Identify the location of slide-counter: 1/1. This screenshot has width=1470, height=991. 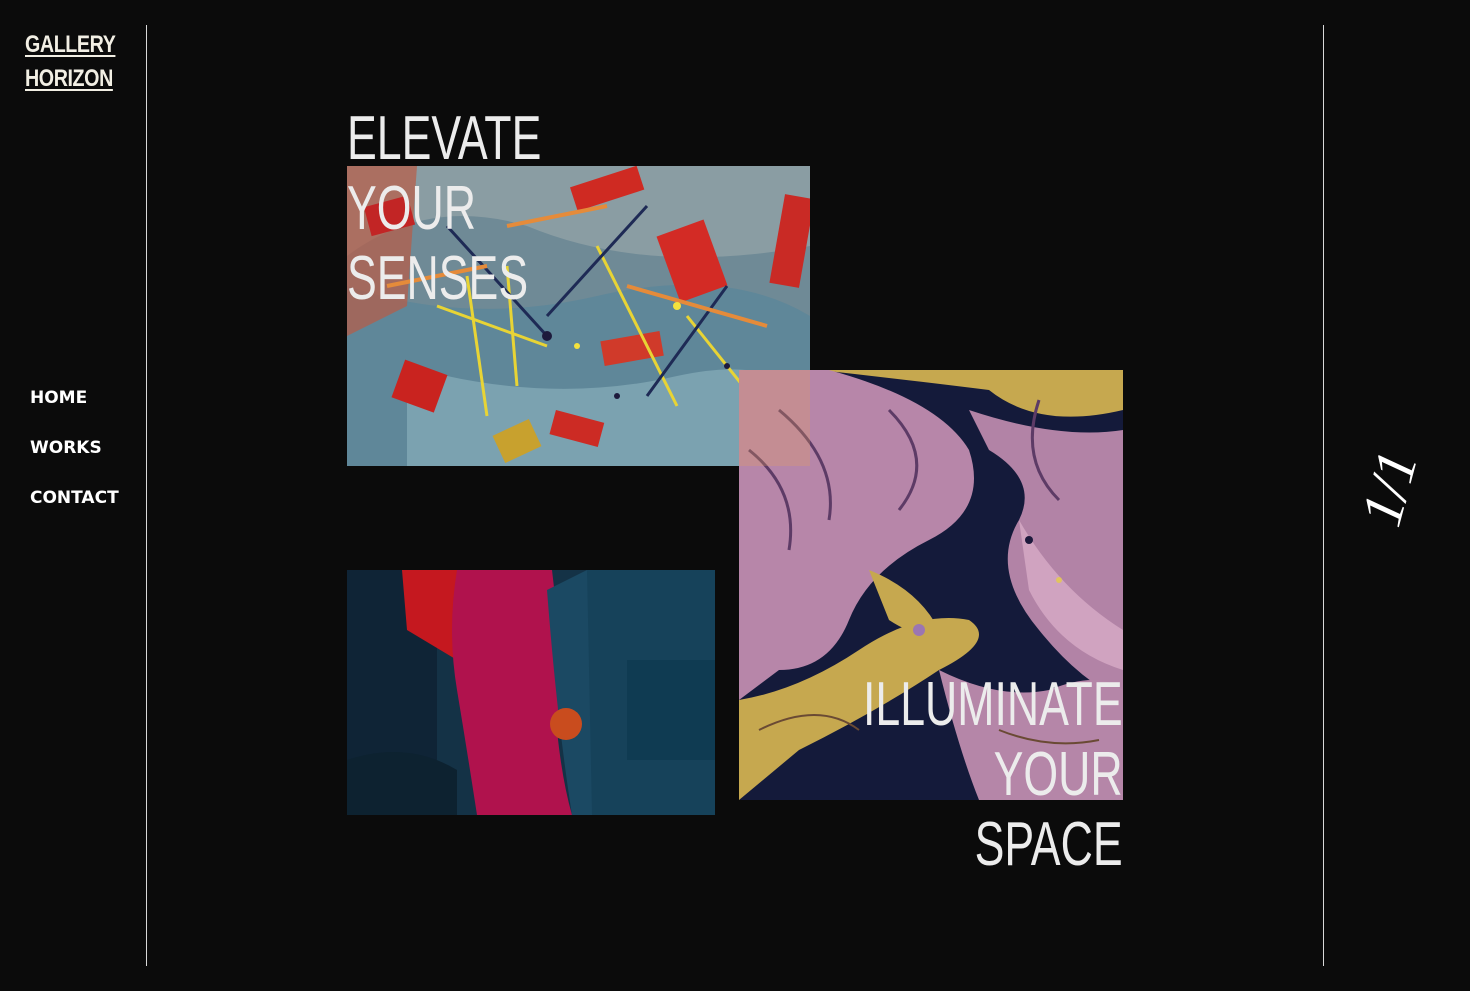
(1394, 490).